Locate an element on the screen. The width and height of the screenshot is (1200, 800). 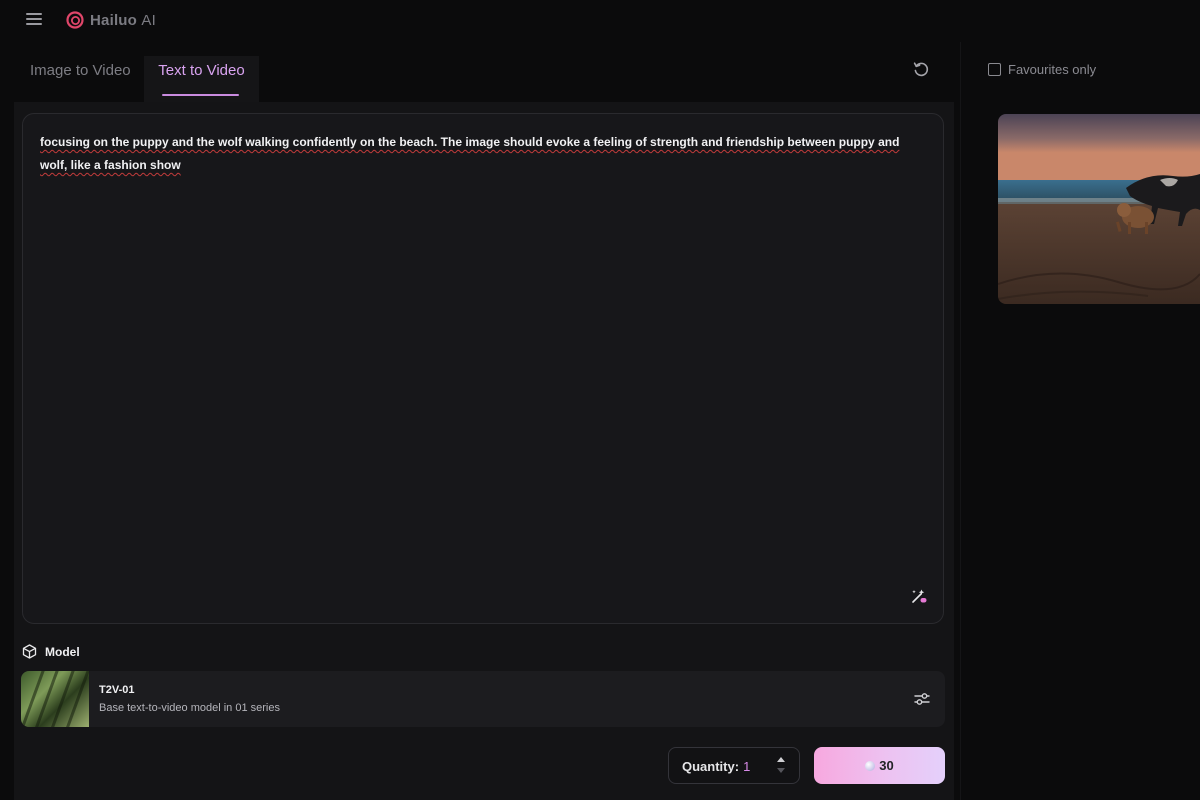
model-section-header: Model is located at coordinates (51, 651).